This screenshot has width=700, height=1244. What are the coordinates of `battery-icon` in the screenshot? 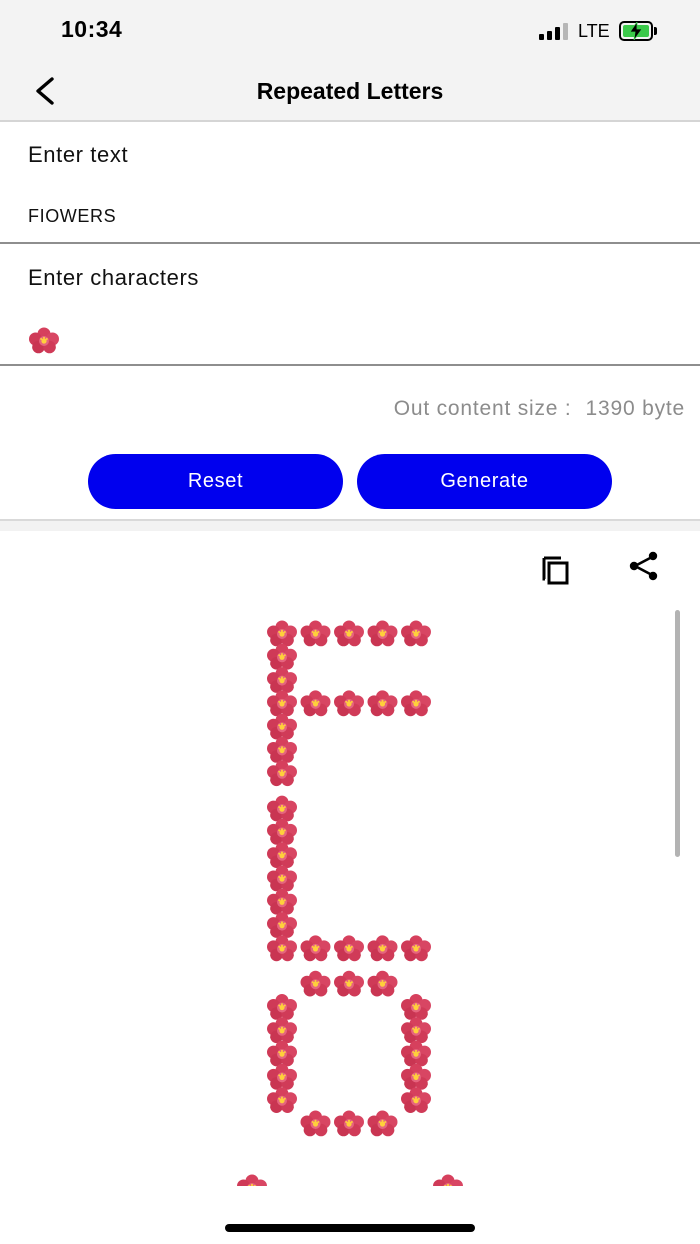 It's located at (638, 31).